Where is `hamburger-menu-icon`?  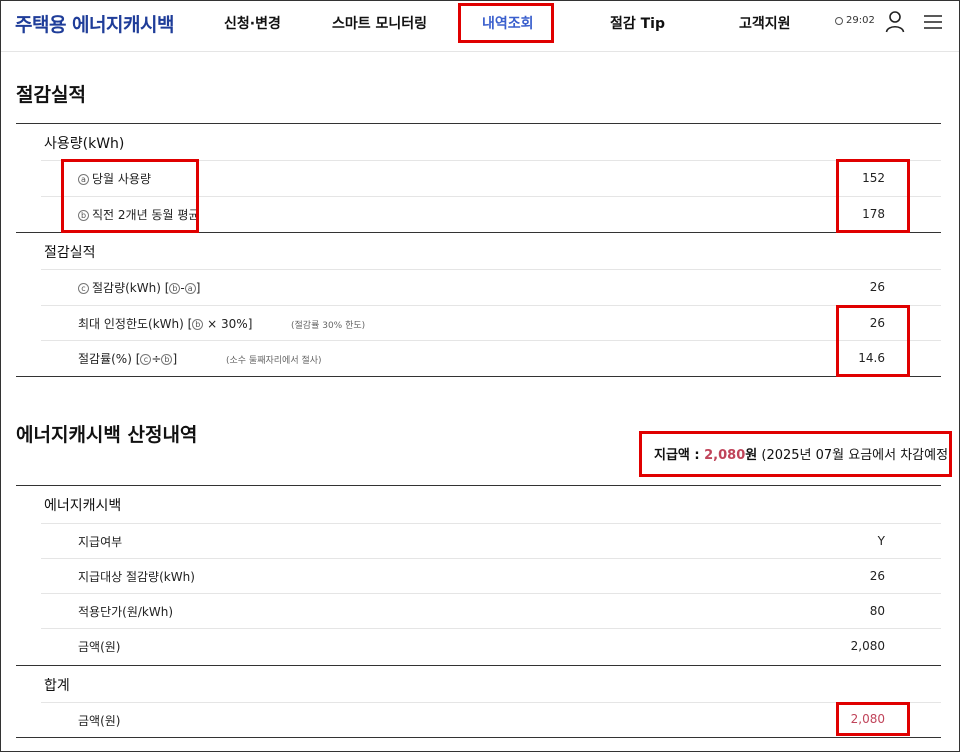 hamburger-menu-icon is located at coordinates (933, 22).